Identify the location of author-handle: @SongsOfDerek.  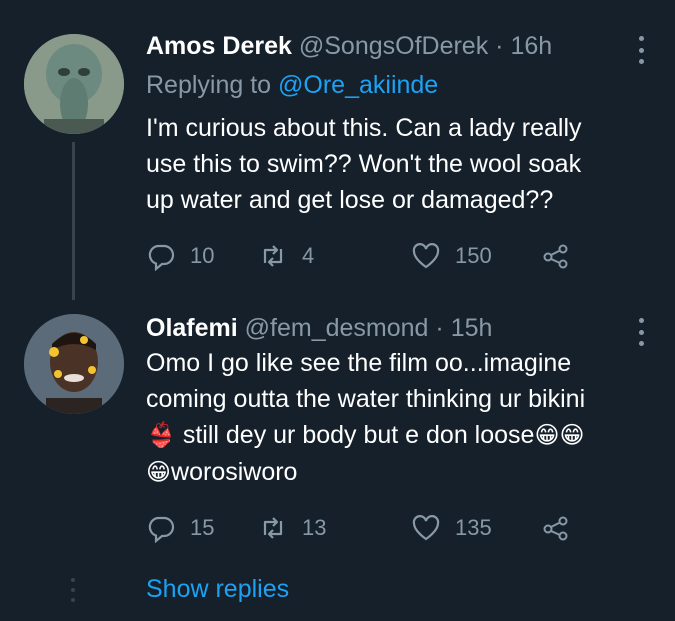
(393, 46).